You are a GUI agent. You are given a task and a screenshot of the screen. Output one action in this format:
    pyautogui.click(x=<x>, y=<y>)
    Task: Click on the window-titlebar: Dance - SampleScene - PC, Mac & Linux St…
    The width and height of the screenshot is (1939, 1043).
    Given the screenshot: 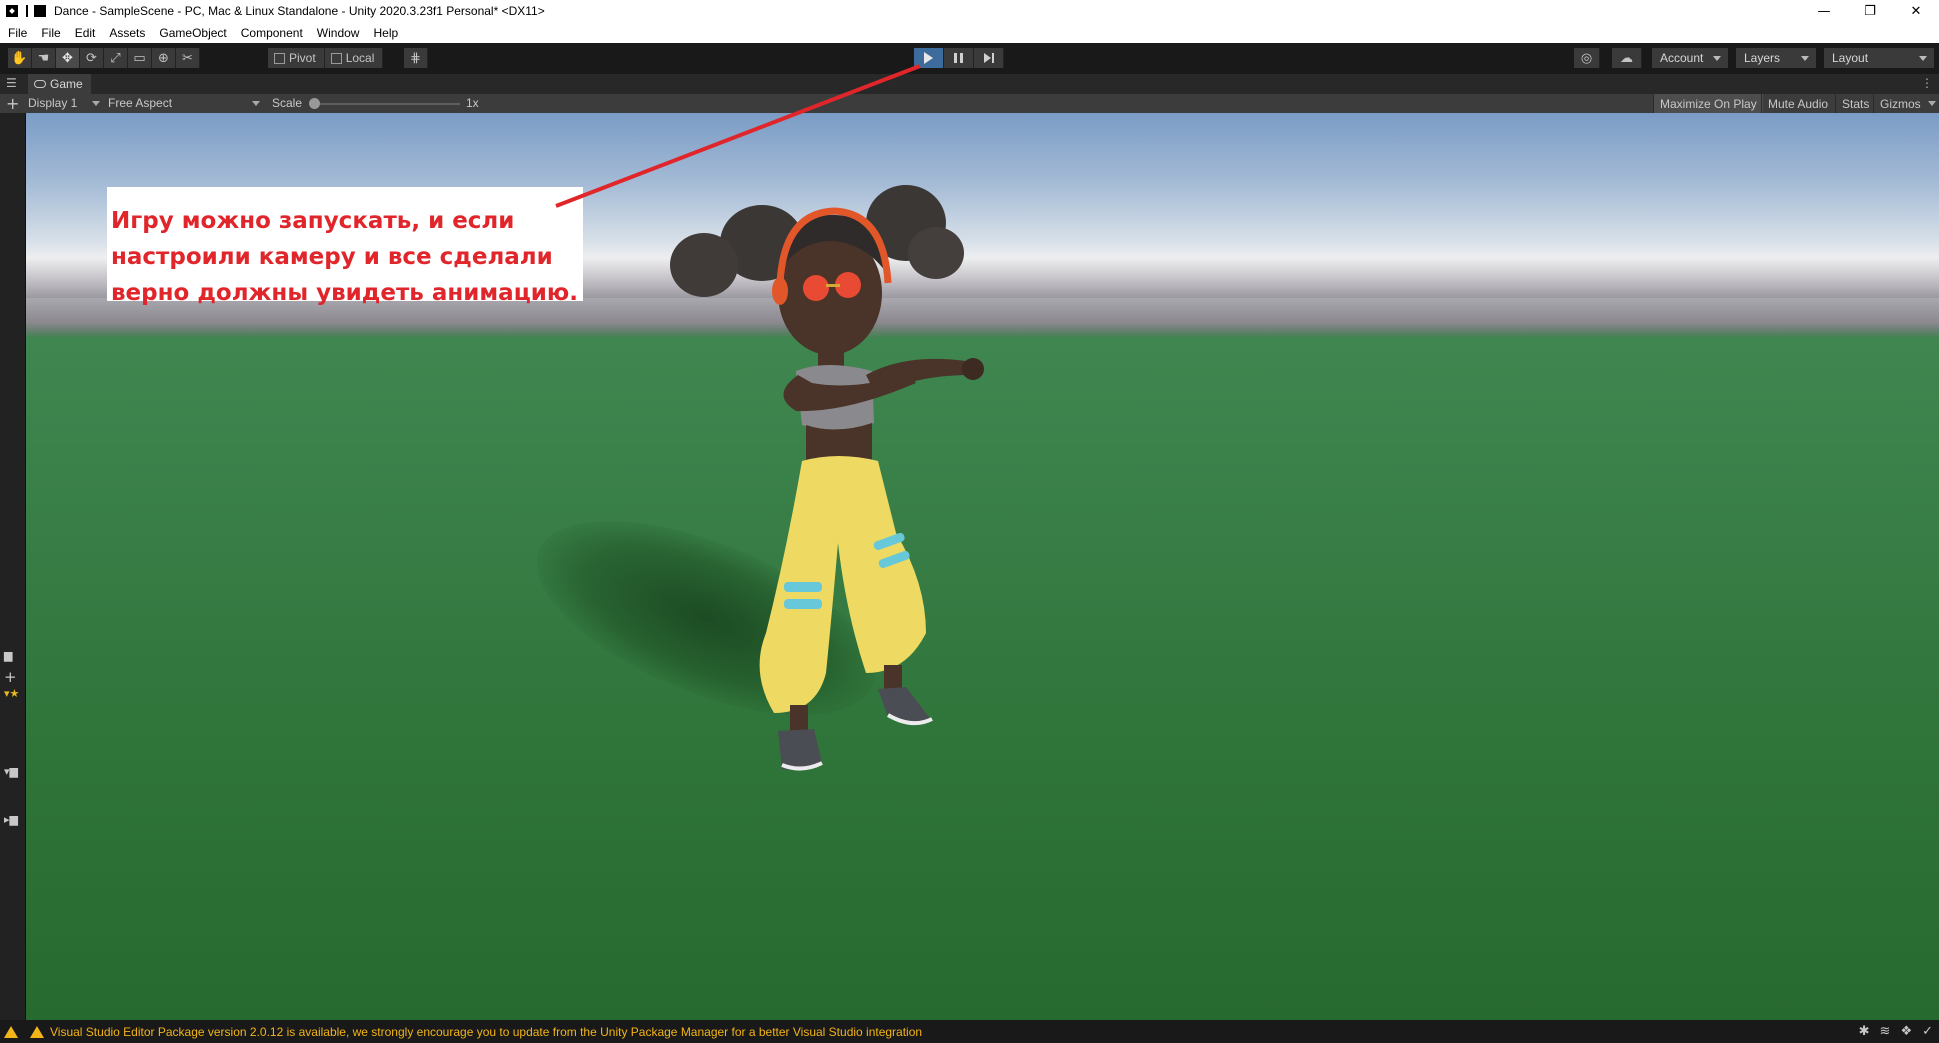 What is the action you would take?
    pyautogui.click(x=969, y=11)
    